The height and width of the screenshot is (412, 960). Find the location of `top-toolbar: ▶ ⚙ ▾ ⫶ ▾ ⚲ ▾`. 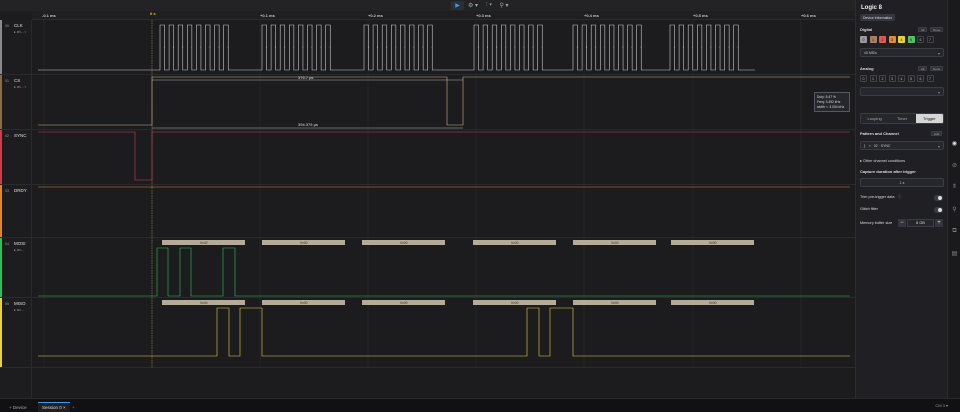

top-toolbar: ▶ ⚙ ▾ ⫶ ▾ ⚲ ▾ is located at coordinates (427, 5).